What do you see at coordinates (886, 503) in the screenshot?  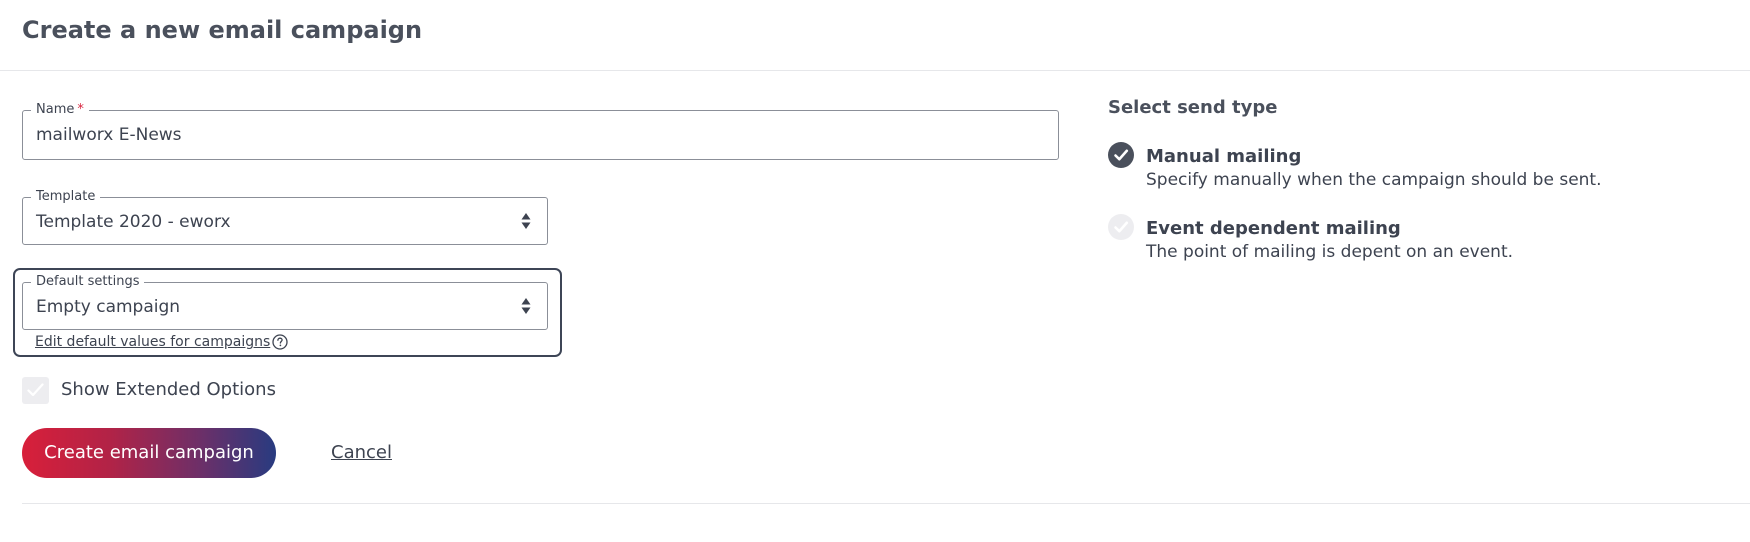 I see `divider` at bounding box center [886, 503].